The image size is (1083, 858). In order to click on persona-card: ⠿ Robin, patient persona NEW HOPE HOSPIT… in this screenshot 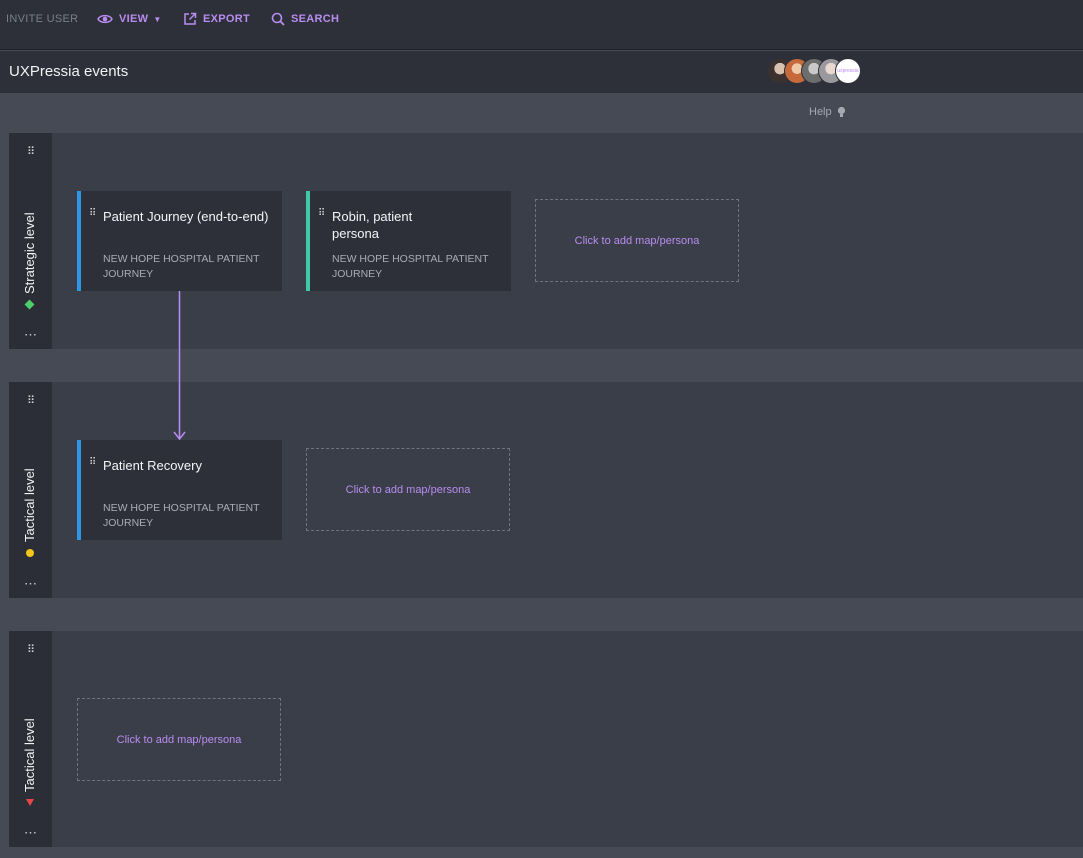, I will do `click(408, 241)`.